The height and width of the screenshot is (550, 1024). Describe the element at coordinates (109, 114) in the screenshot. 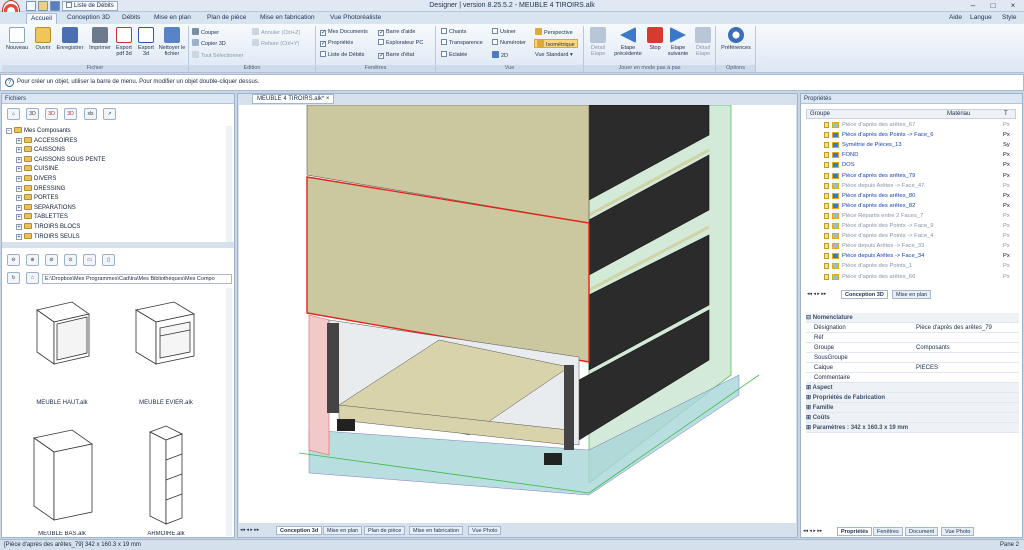

I see `external-link-icon: ↗` at that location.